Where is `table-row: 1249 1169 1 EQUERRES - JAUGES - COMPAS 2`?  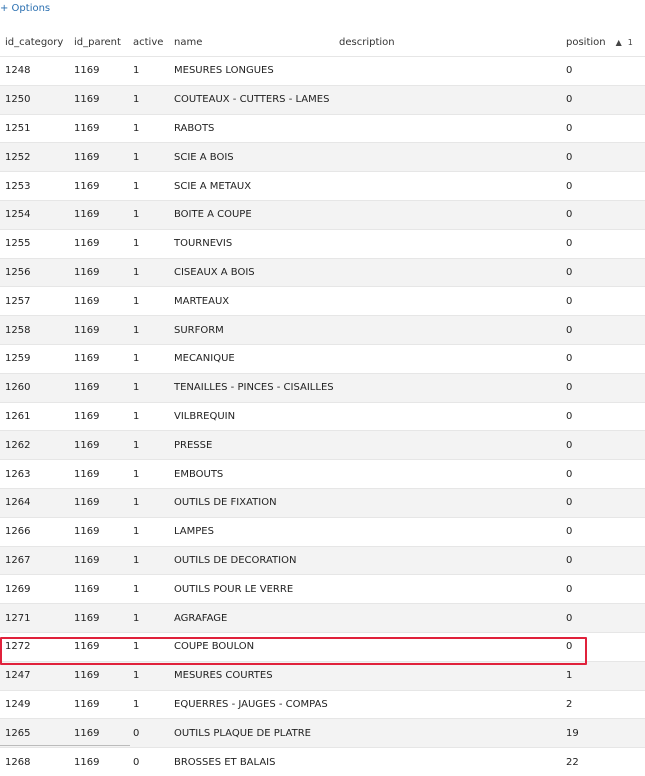 table-row: 1249 1169 1 EQUERRES - JAUGES - COMPAS 2 is located at coordinates (322, 704).